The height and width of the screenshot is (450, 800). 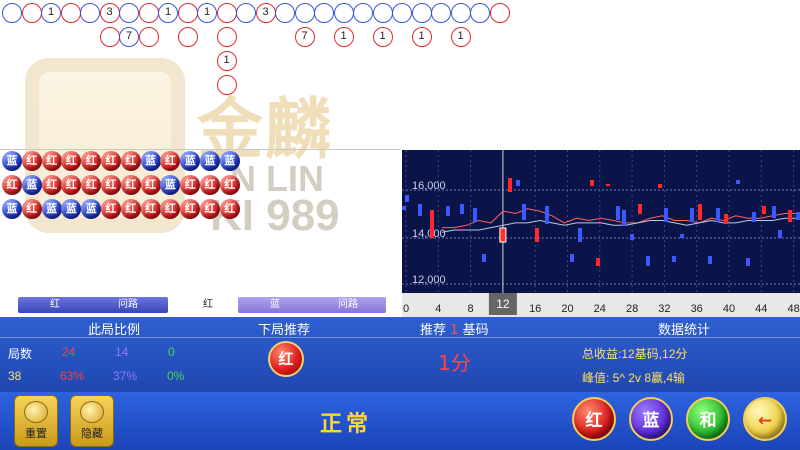 What do you see at coordinates (406, 309) in the screenshot?
I see `x-tick-label: 0` at bounding box center [406, 309].